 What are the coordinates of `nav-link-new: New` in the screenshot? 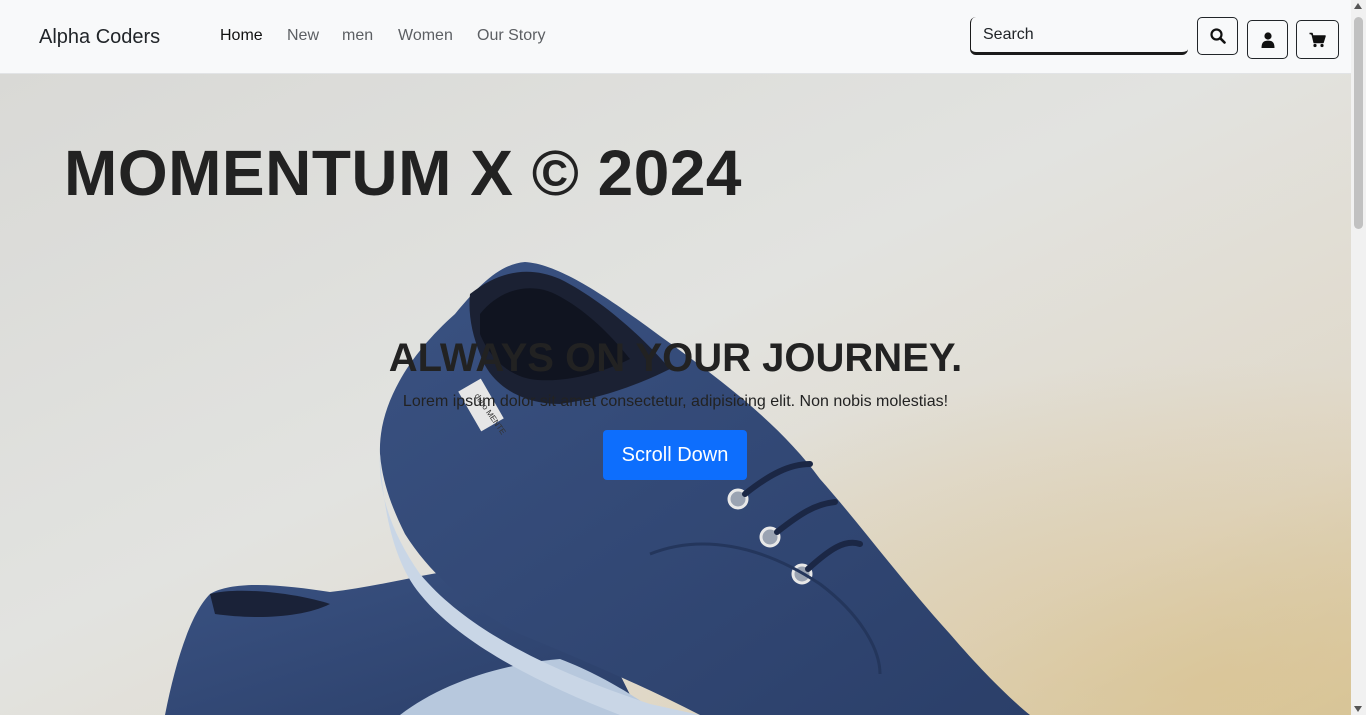 It's located at (303, 36).